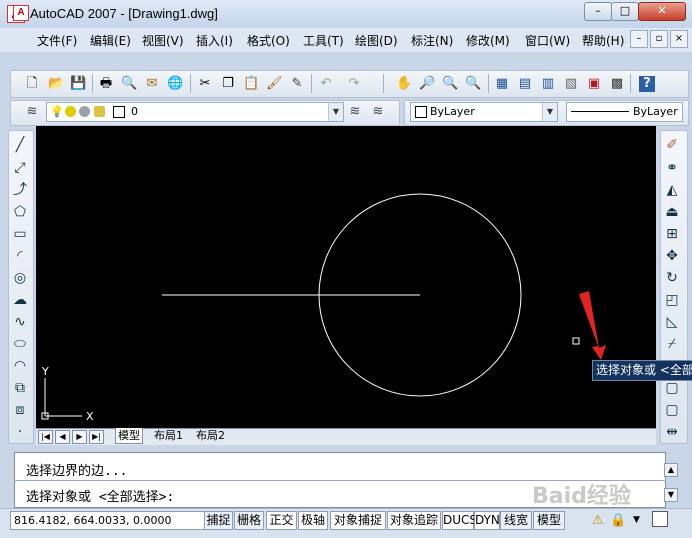  Describe the element at coordinates (672, 190) in the screenshot. I see `mirror-icon: ◭` at that location.